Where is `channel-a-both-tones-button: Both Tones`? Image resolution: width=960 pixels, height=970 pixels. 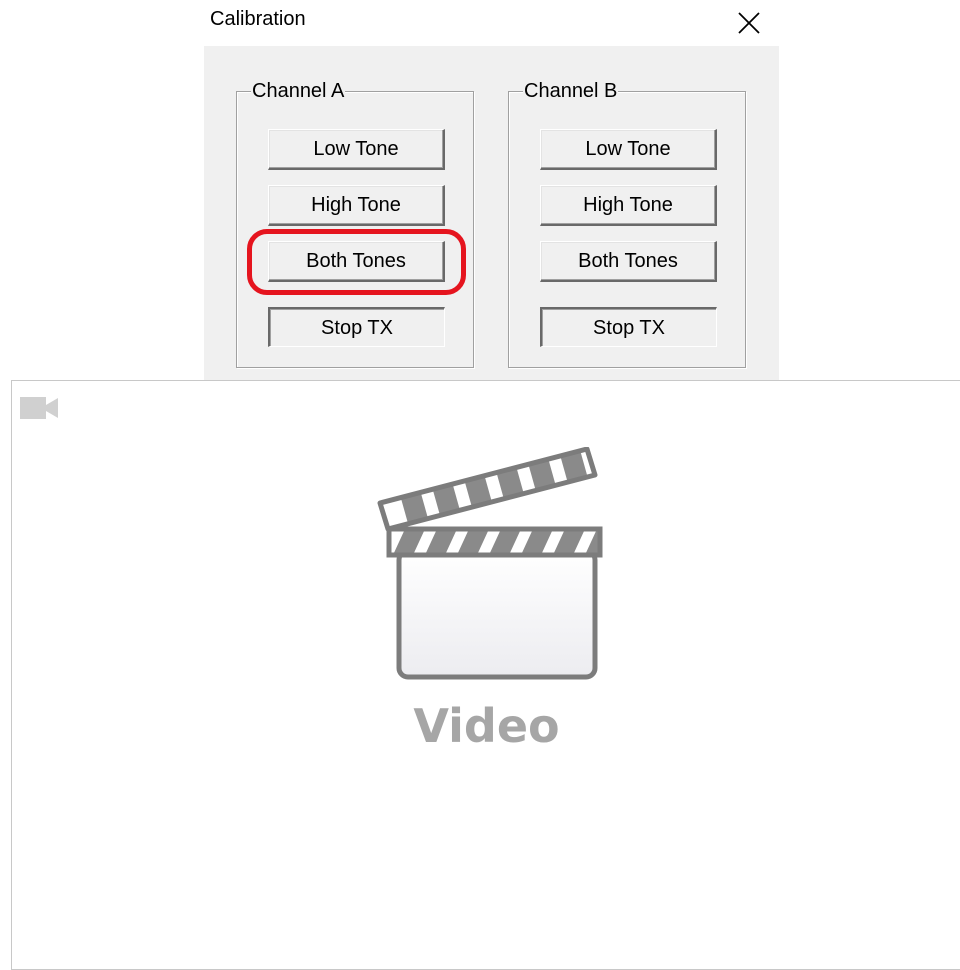
channel-a-both-tones-button: Both Tones is located at coordinates (356, 261).